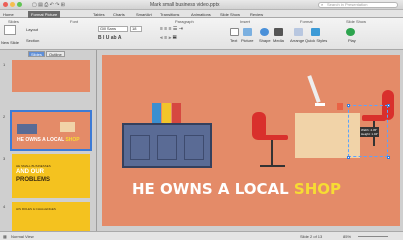 The height and width of the screenshot is (240, 403). I want to click on tab-smartart: SmartArt, so click(144, 14).